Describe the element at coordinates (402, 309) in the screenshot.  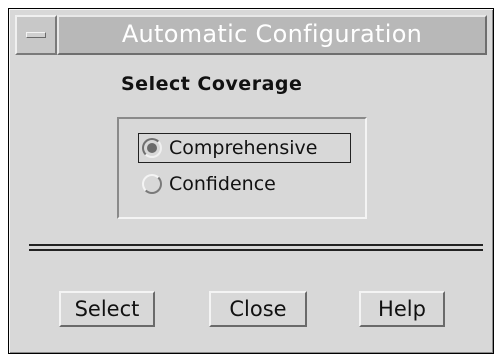
I see `help-button: Help` at that location.